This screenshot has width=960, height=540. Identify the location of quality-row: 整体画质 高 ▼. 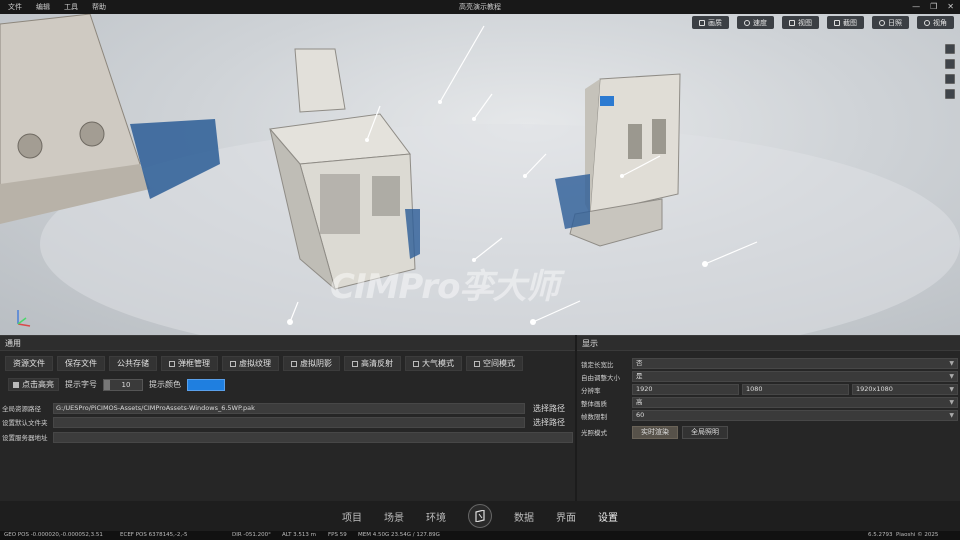
(770, 402).